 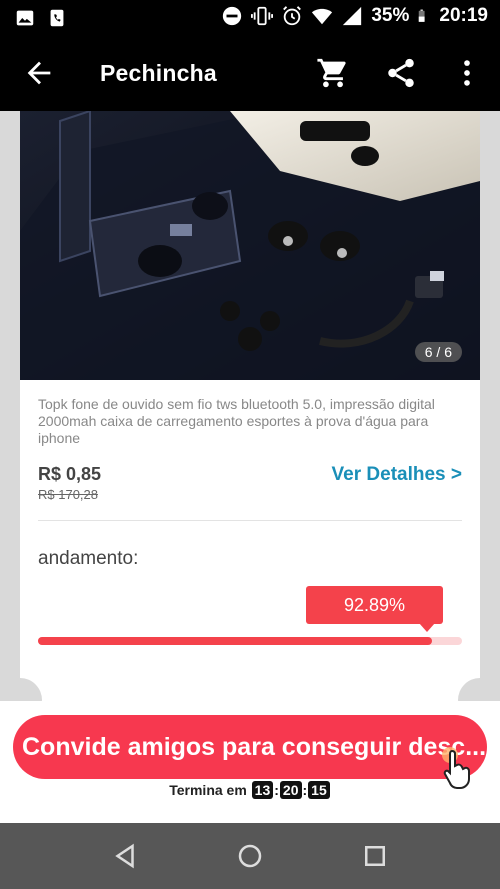 I want to click on back-arrow-icon, so click(x=39, y=73).